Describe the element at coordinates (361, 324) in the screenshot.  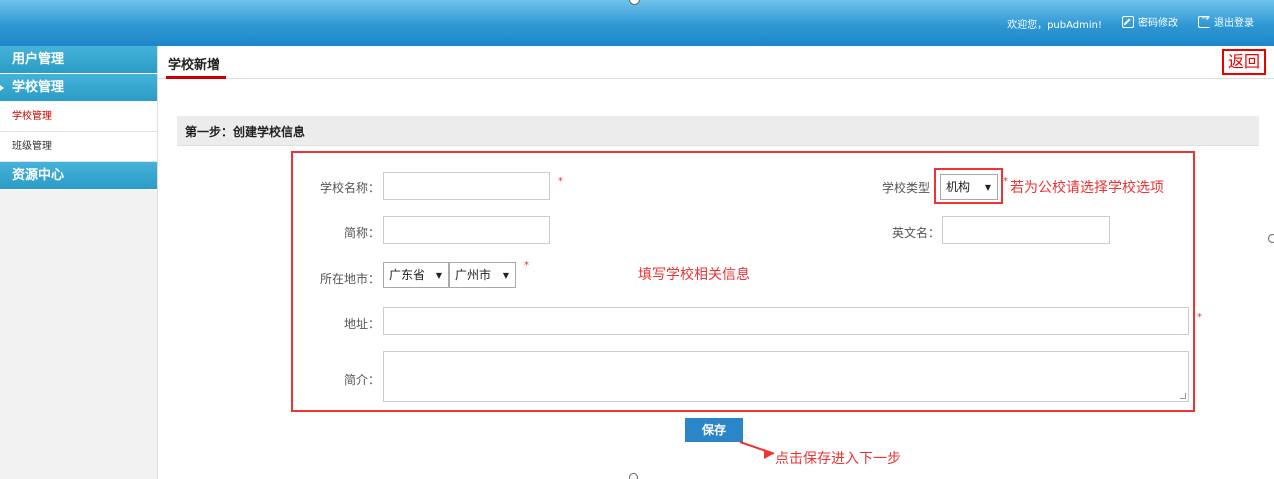
I see `address-label: 地址：` at that location.